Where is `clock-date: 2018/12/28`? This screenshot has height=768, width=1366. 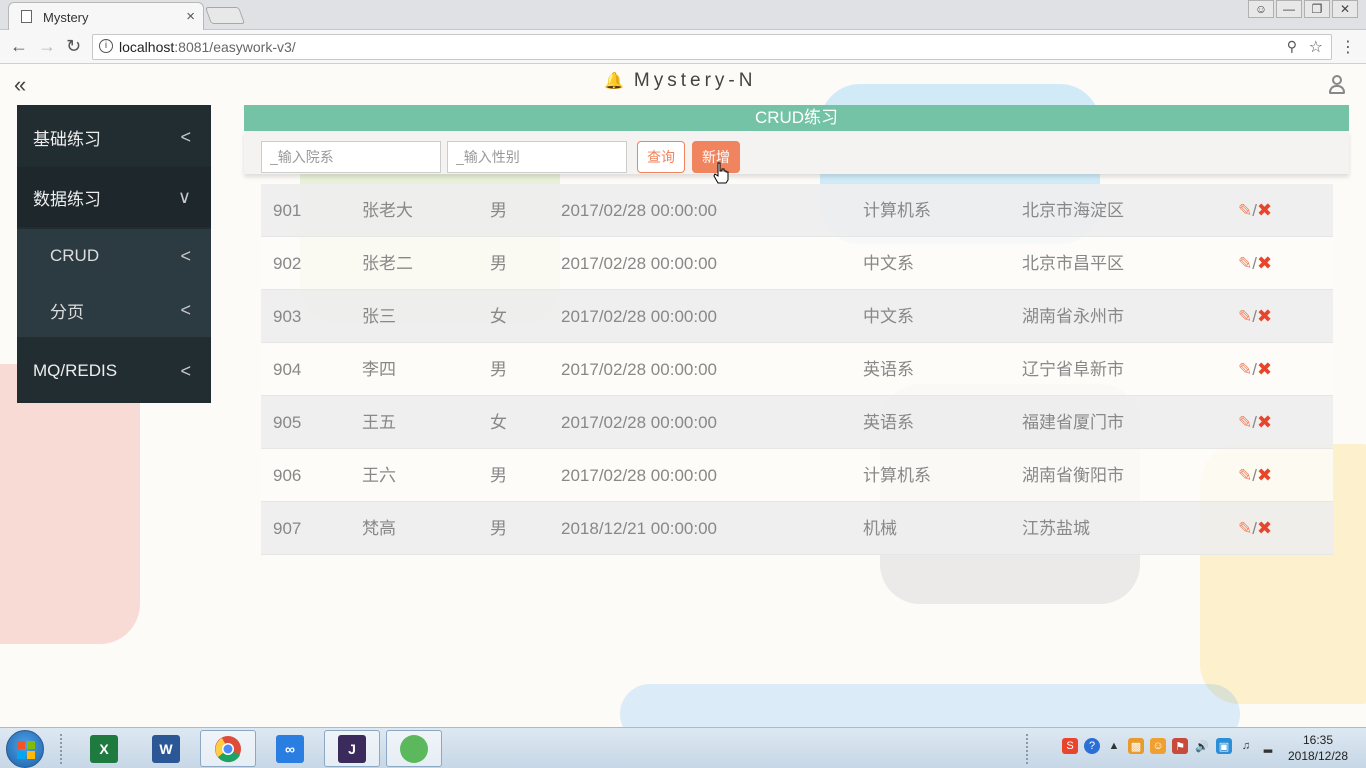 clock-date: 2018/12/28 is located at coordinates (1318, 756).